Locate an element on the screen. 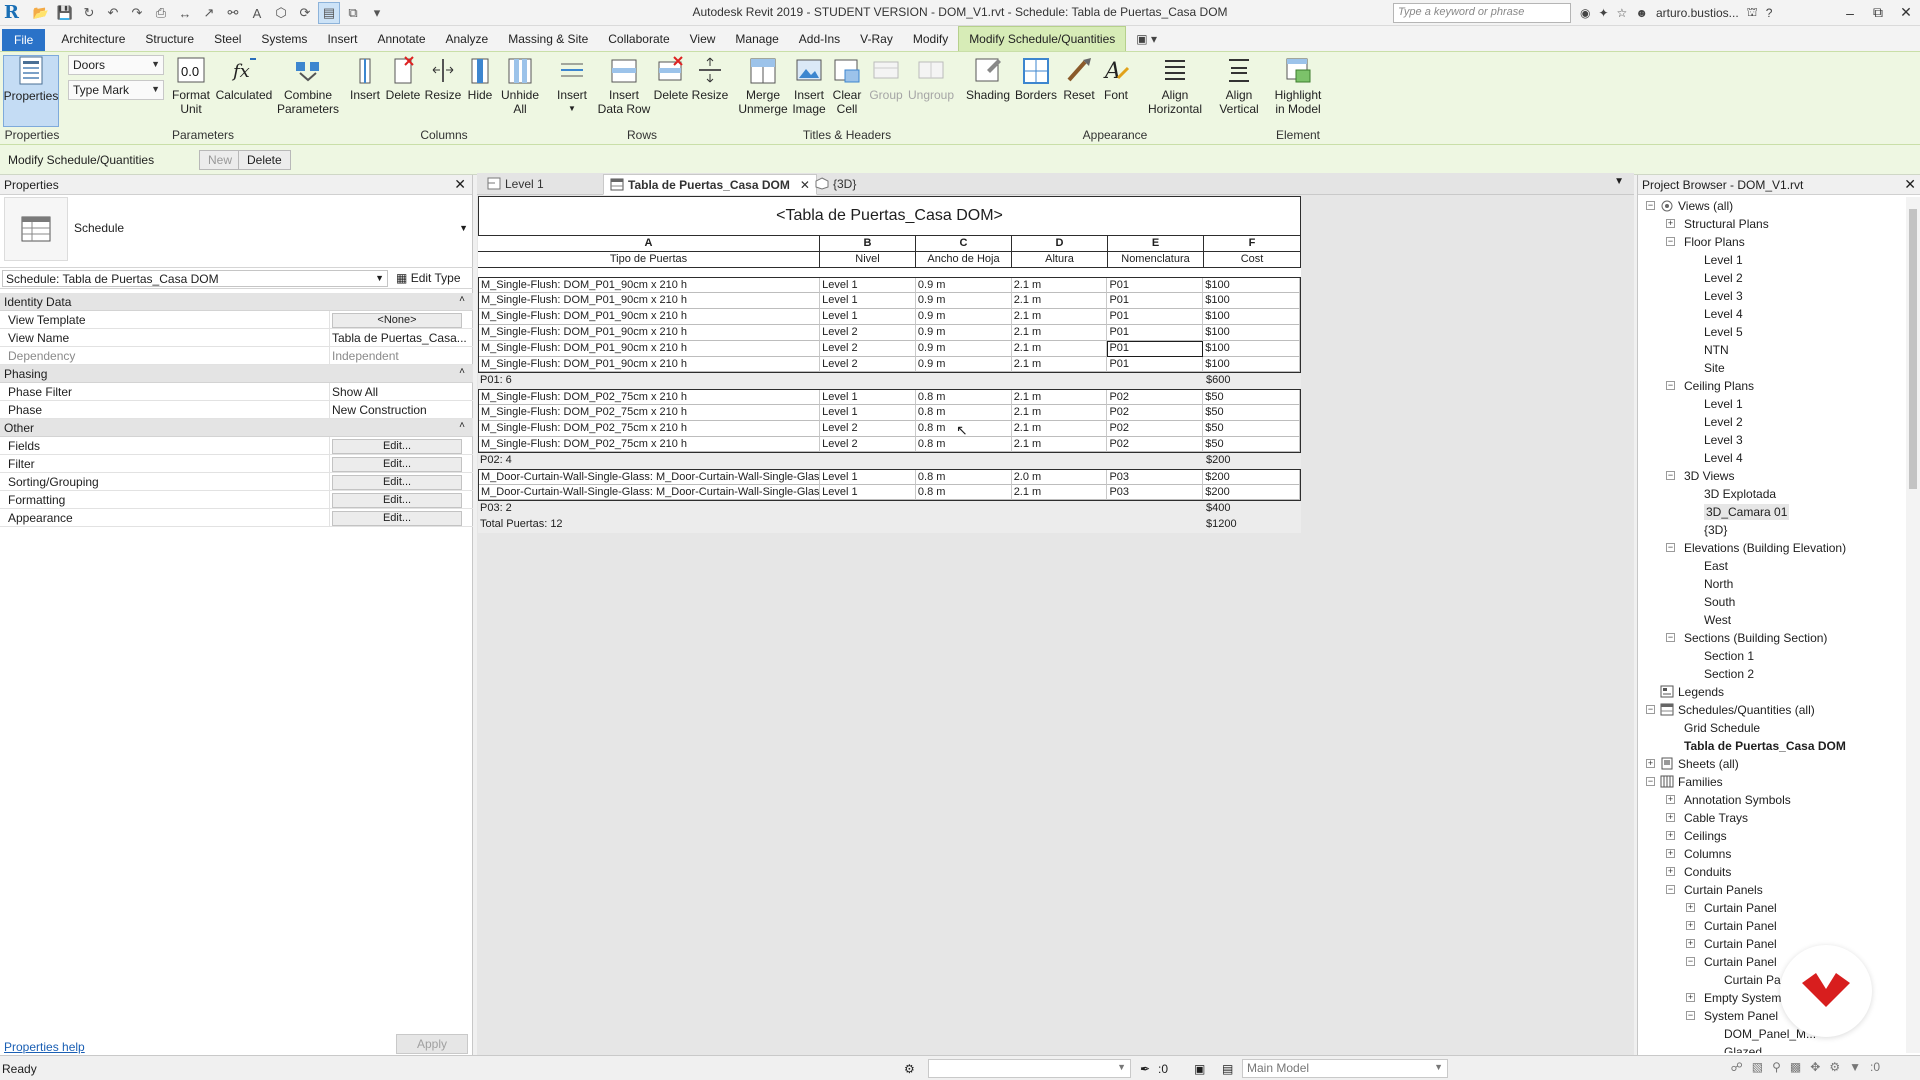  tab-collaborate: Collaborate is located at coordinates (638, 38).